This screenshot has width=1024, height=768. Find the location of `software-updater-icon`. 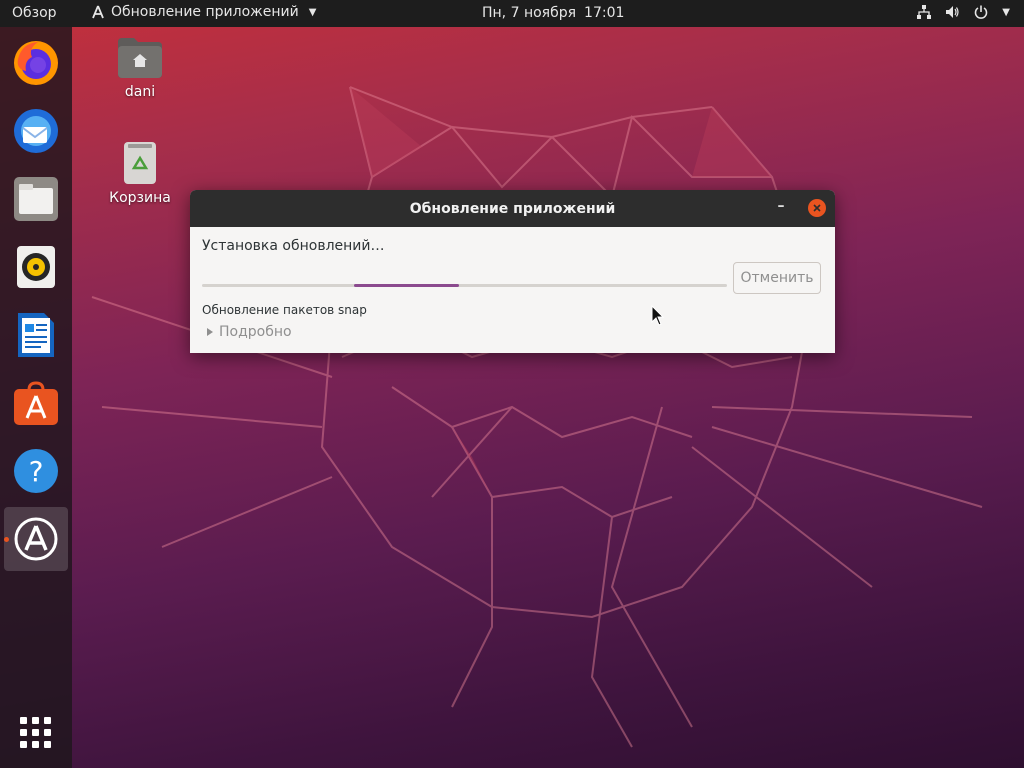

software-updater-icon is located at coordinates (36, 539).